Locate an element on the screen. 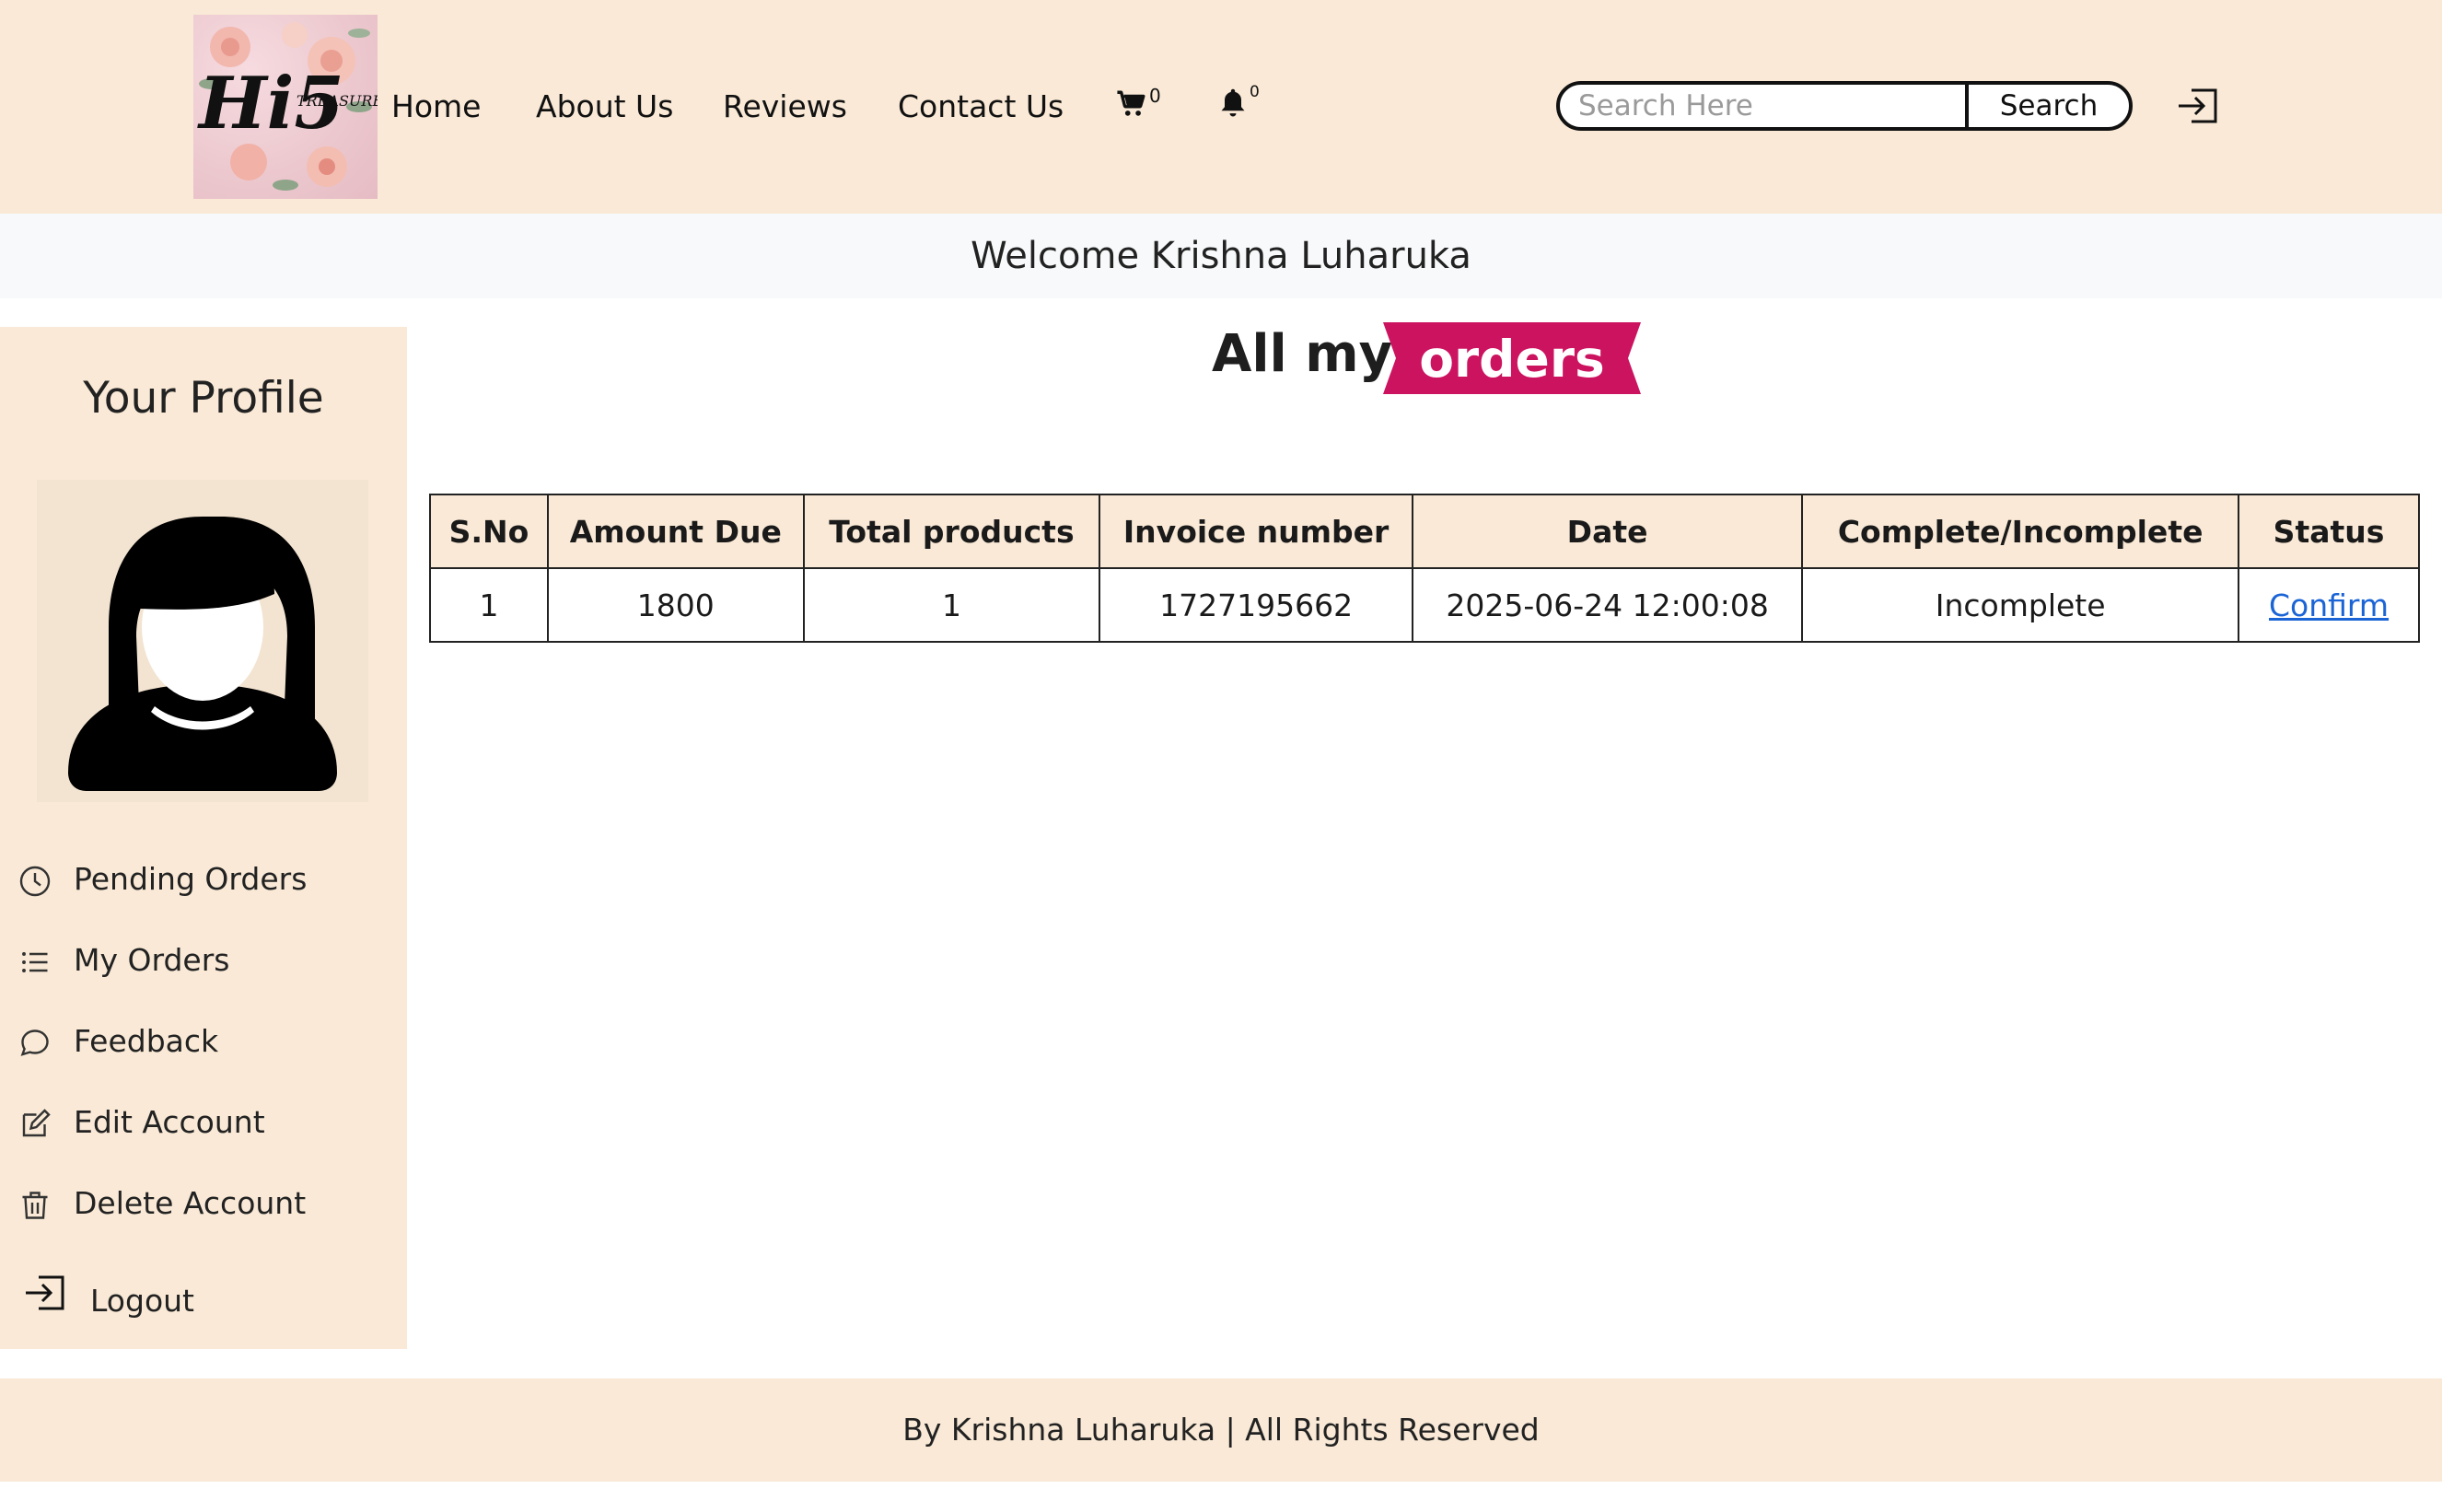 Image resolution: width=2442 pixels, height=1512 pixels. logout-icon is located at coordinates (45, 1295).